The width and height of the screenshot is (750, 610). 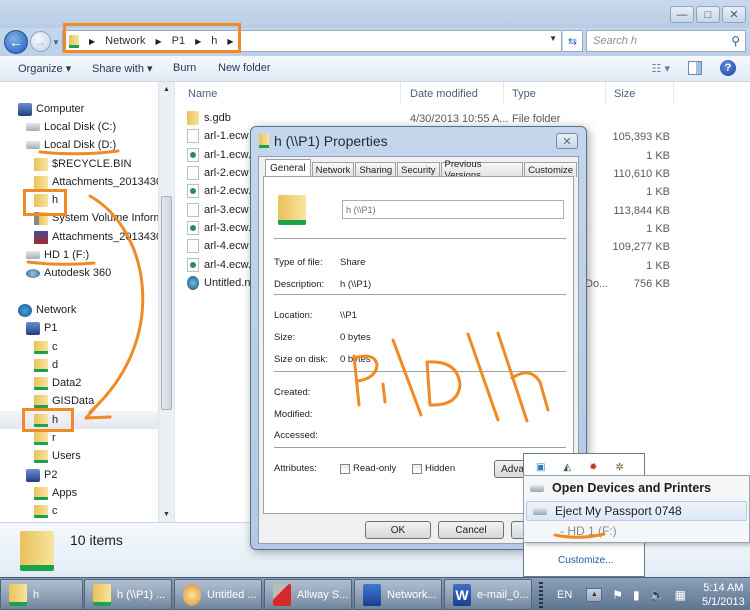 I want to click on column-header-date: Date modified, so click(x=444, y=94).